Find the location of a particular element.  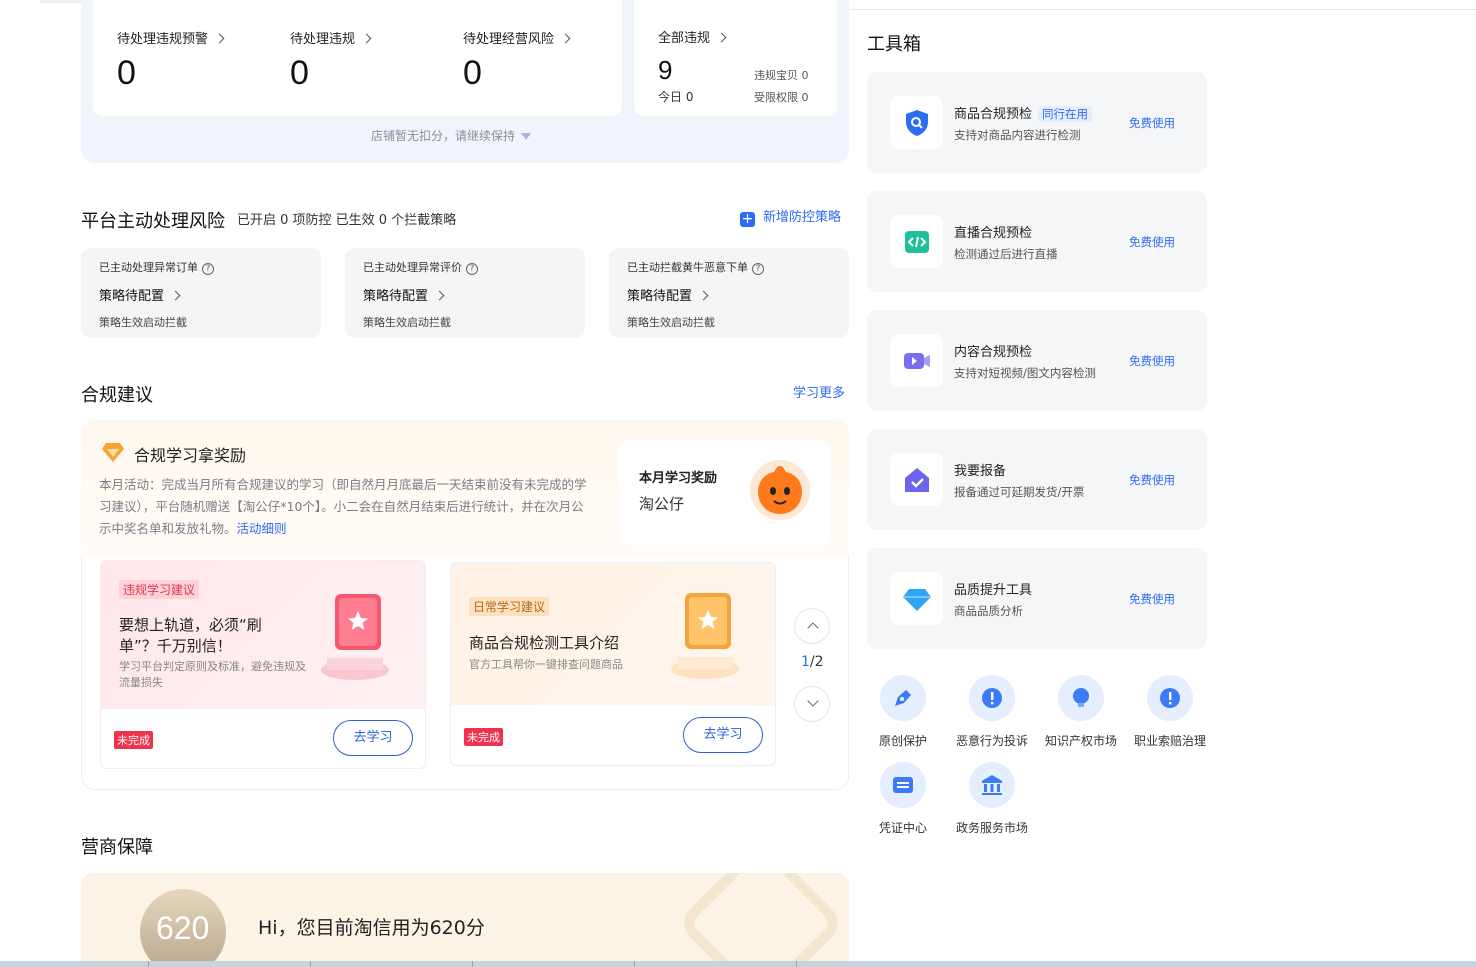

credit-greeting: Hi，您目前淘信用为620分 is located at coordinates (371, 928).